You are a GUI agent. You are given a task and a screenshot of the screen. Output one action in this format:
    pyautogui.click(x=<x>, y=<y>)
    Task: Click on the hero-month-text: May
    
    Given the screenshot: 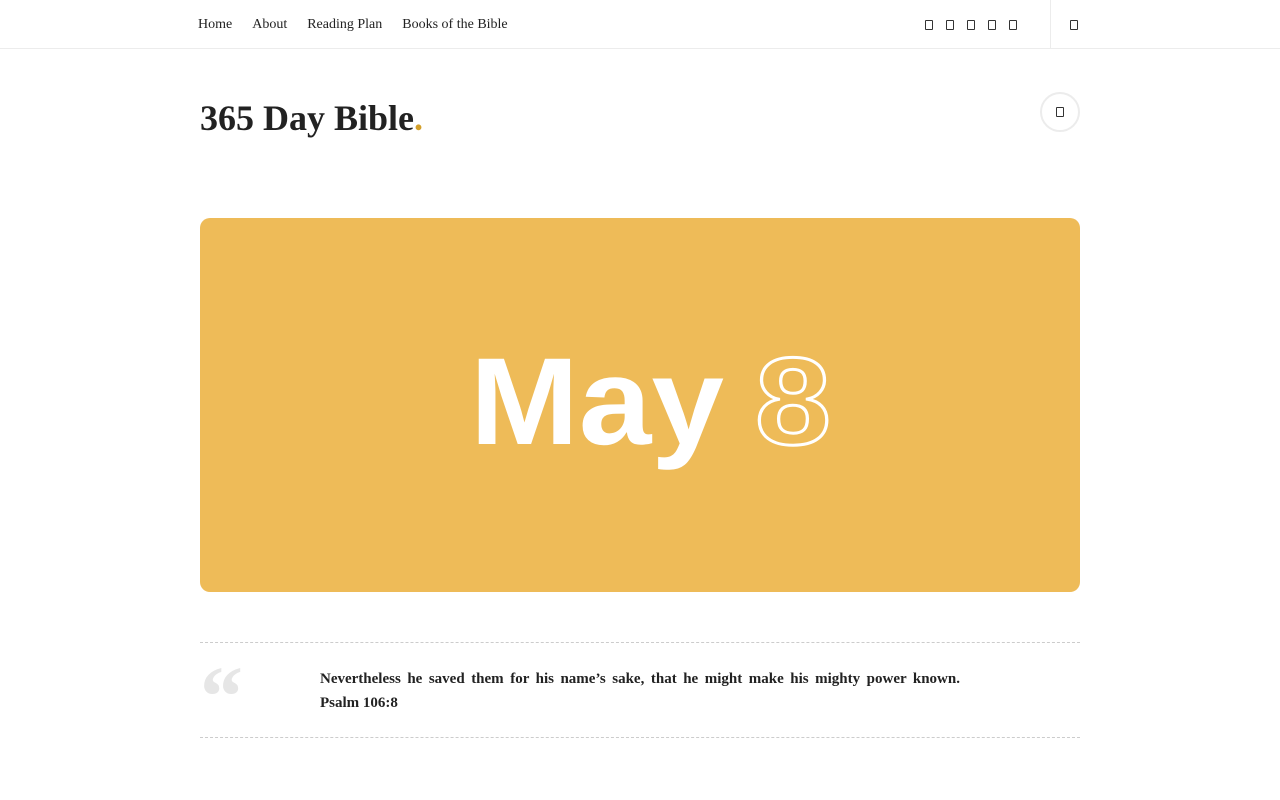 What is the action you would take?
    pyautogui.click(x=597, y=402)
    